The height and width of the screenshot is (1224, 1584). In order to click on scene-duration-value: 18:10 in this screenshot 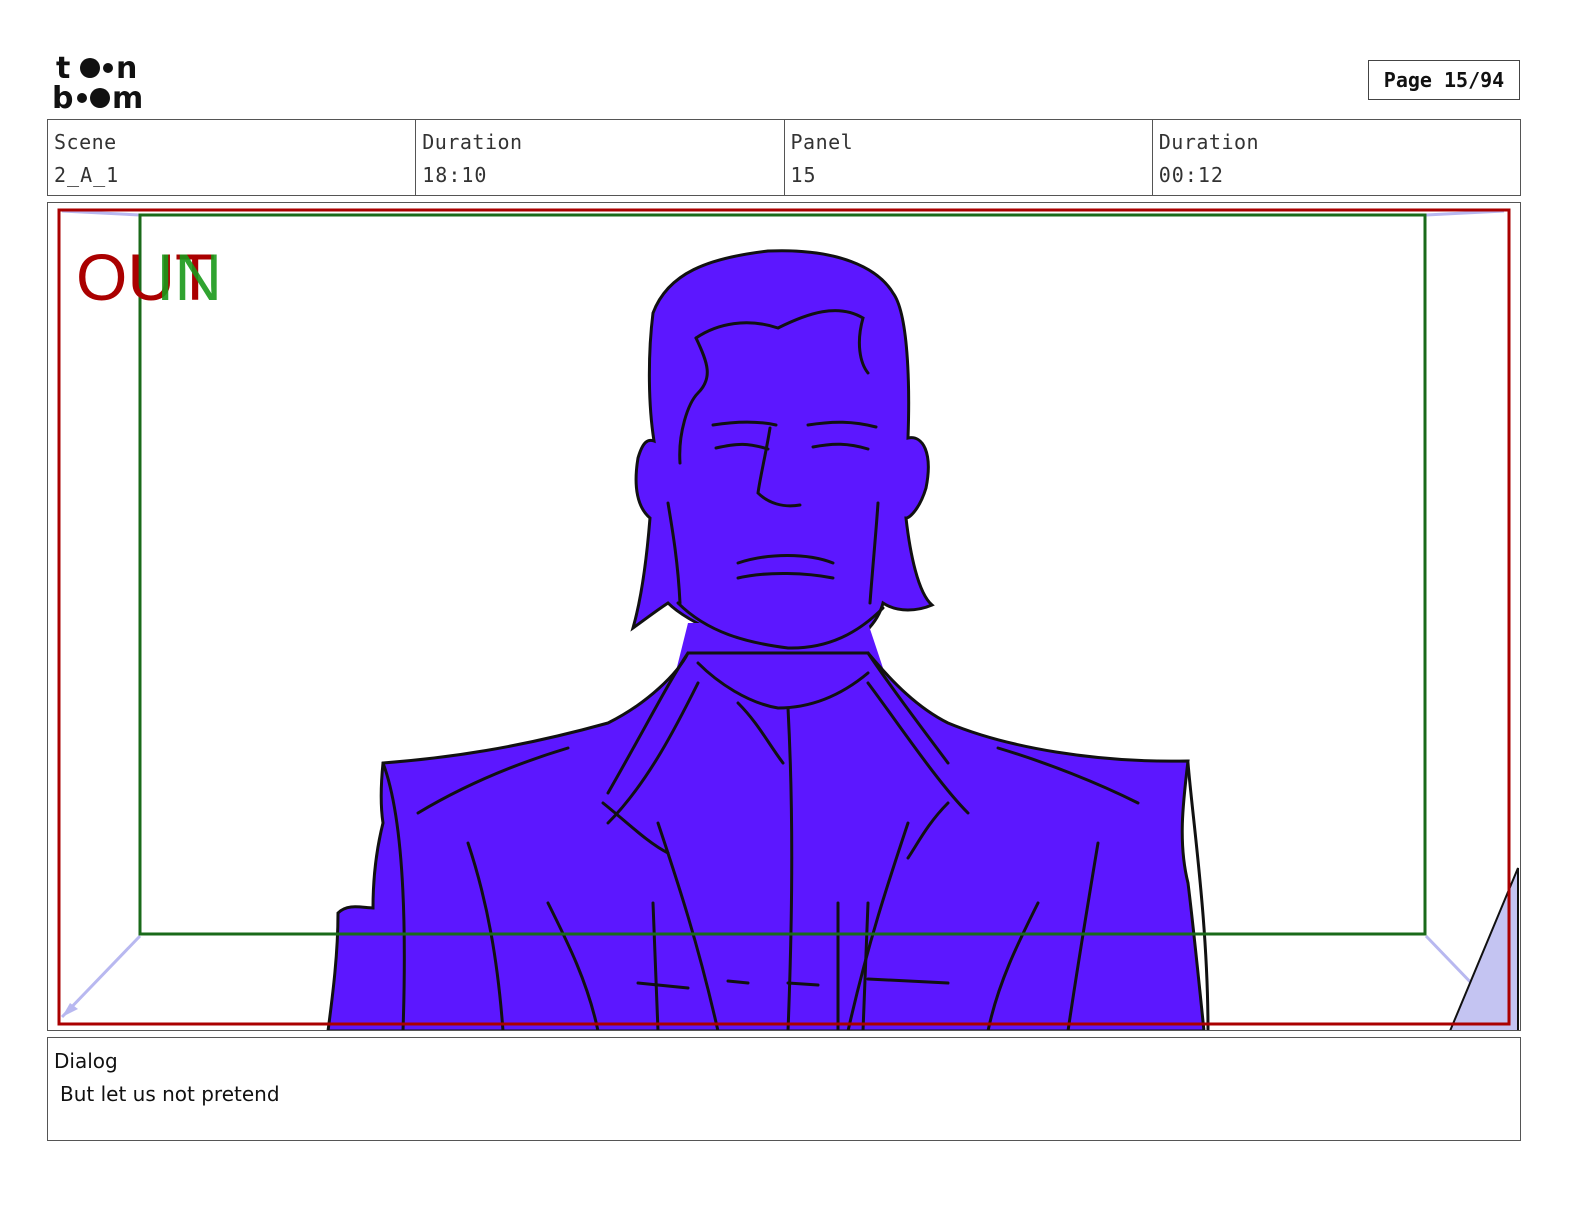, I will do `click(455, 175)`.